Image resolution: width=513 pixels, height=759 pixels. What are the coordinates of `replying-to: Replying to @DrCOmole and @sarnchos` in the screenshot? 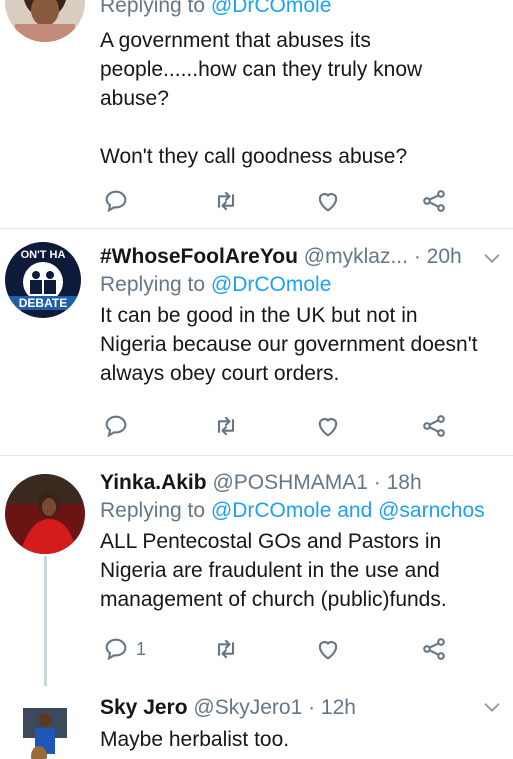 It's located at (292, 510).